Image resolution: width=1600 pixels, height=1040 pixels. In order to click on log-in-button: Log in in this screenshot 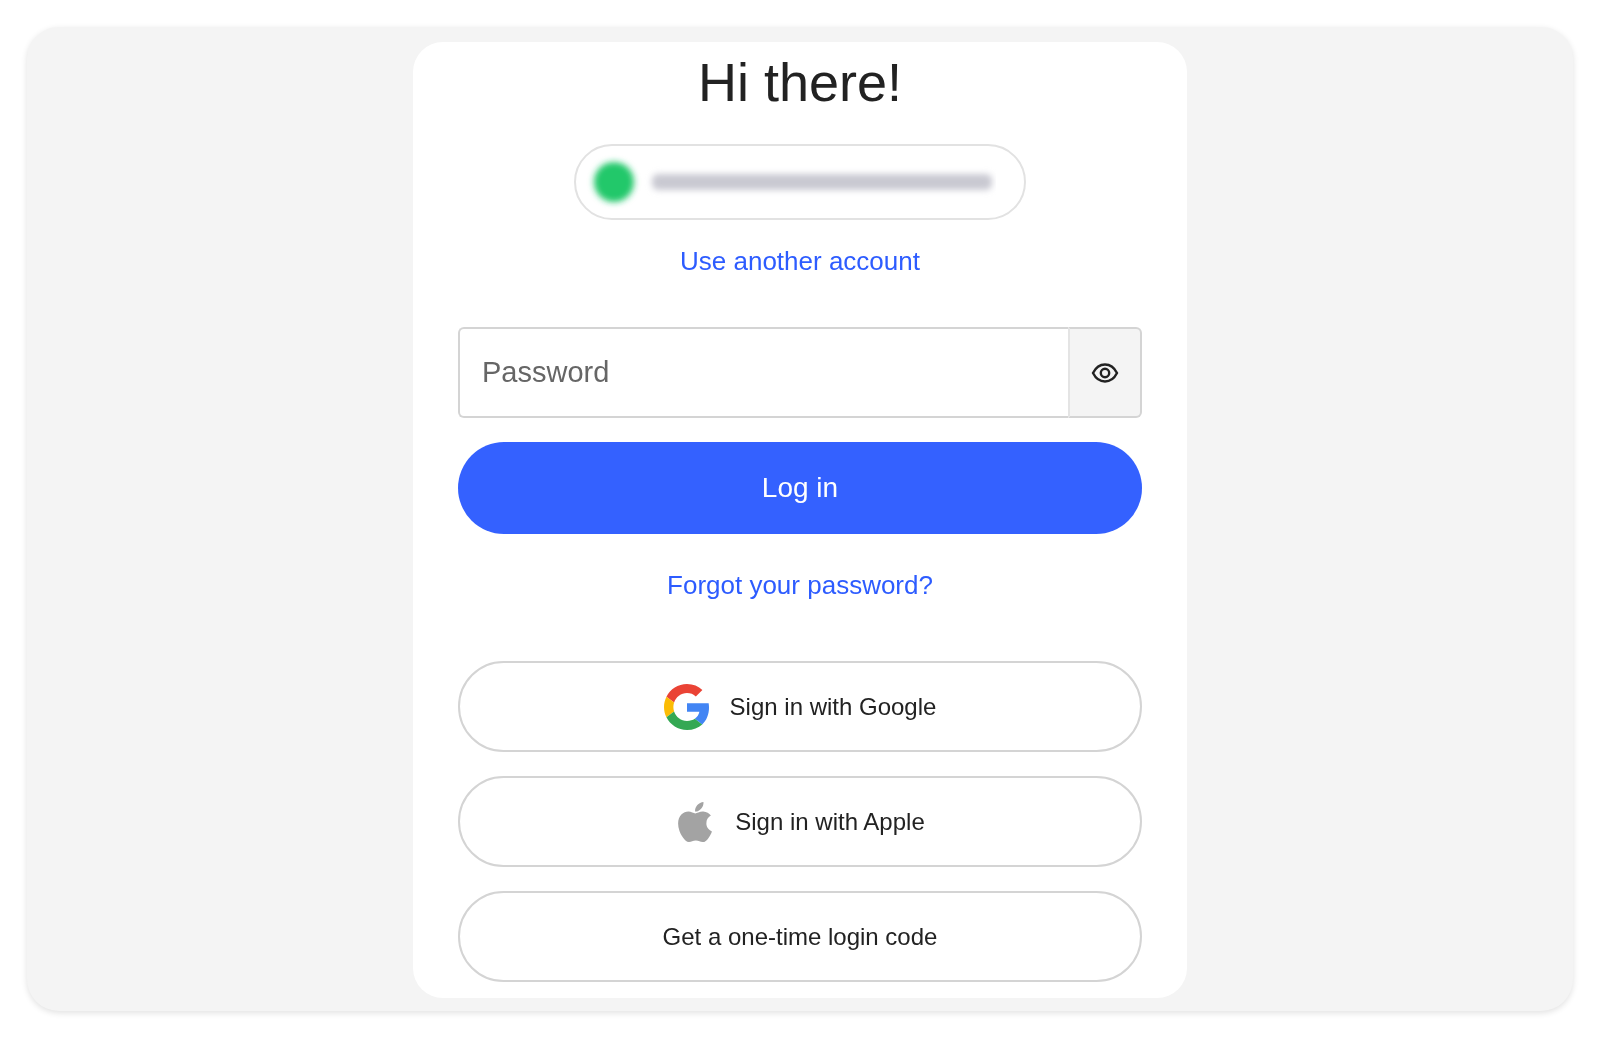, I will do `click(800, 488)`.